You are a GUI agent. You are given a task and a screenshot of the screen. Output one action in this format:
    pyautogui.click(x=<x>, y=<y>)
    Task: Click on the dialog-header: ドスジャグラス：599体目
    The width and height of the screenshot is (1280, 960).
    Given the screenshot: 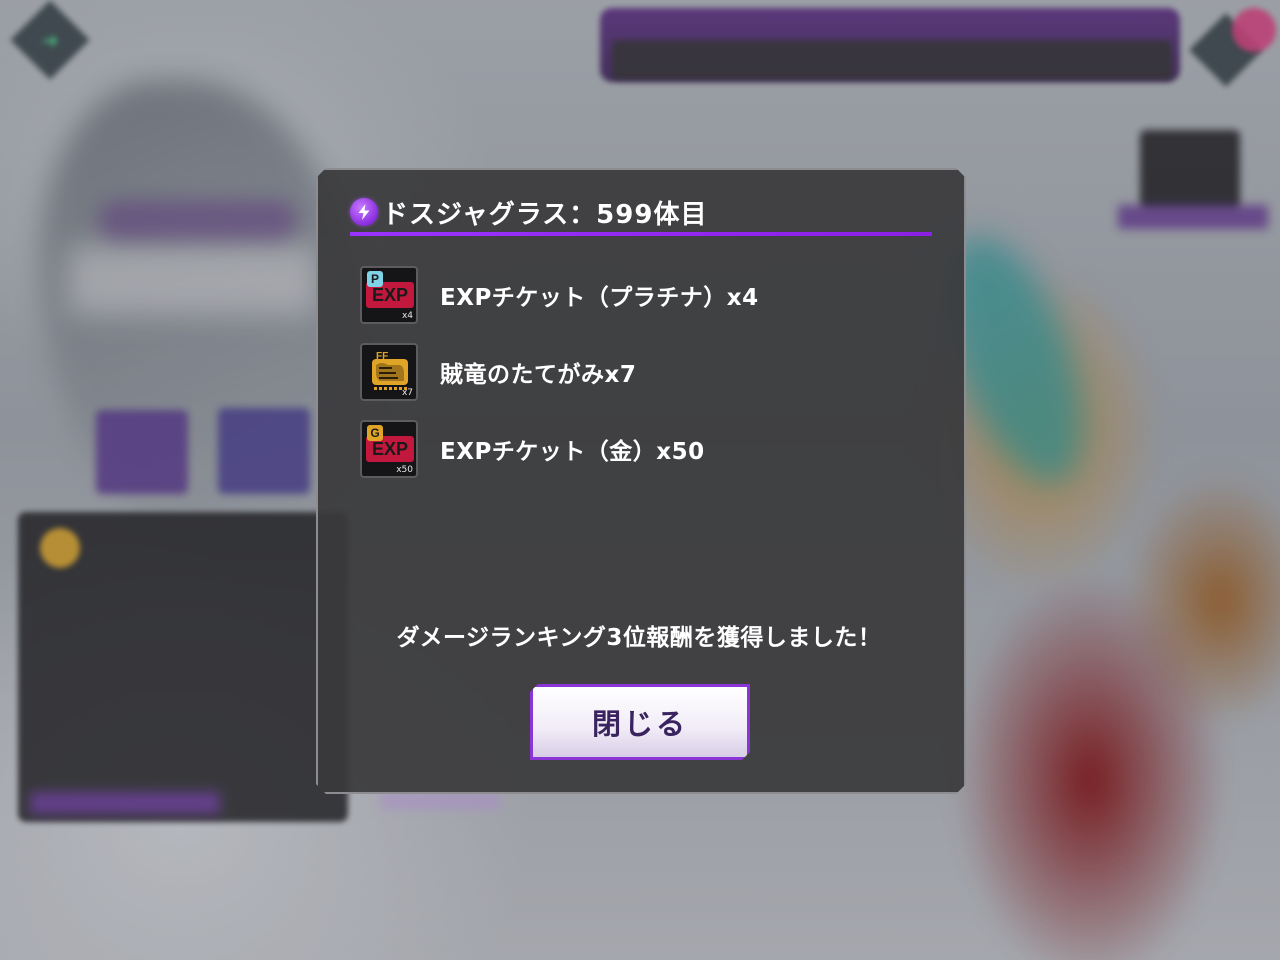 What is the action you would take?
    pyautogui.click(x=641, y=212)
    